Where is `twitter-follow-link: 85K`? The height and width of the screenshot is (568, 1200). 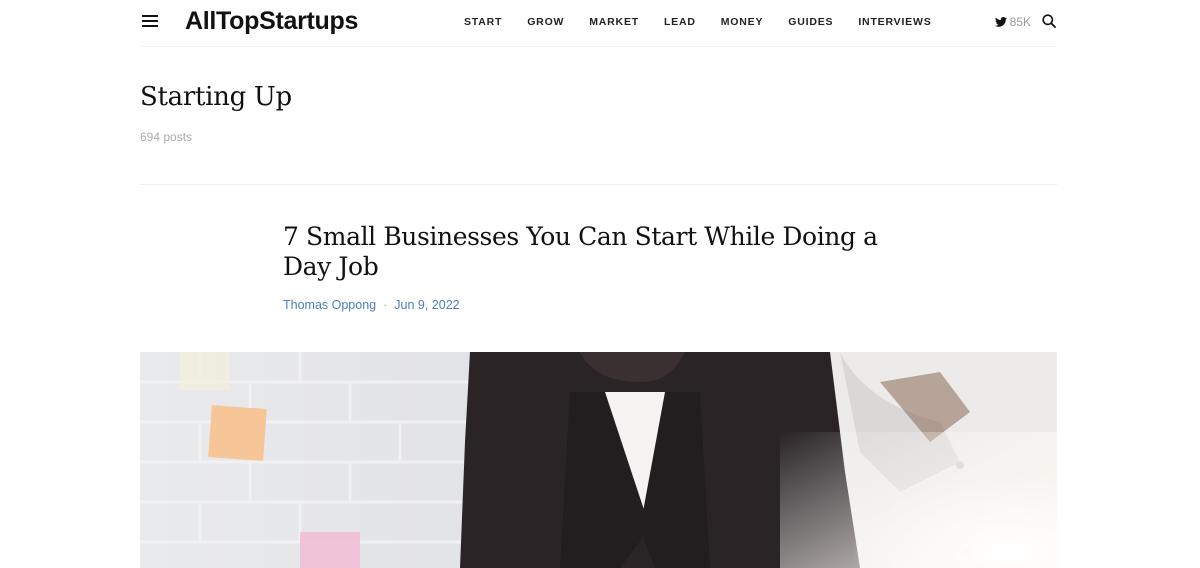
twitter-follow-link: 85K is located at coordinates (1012, 22).